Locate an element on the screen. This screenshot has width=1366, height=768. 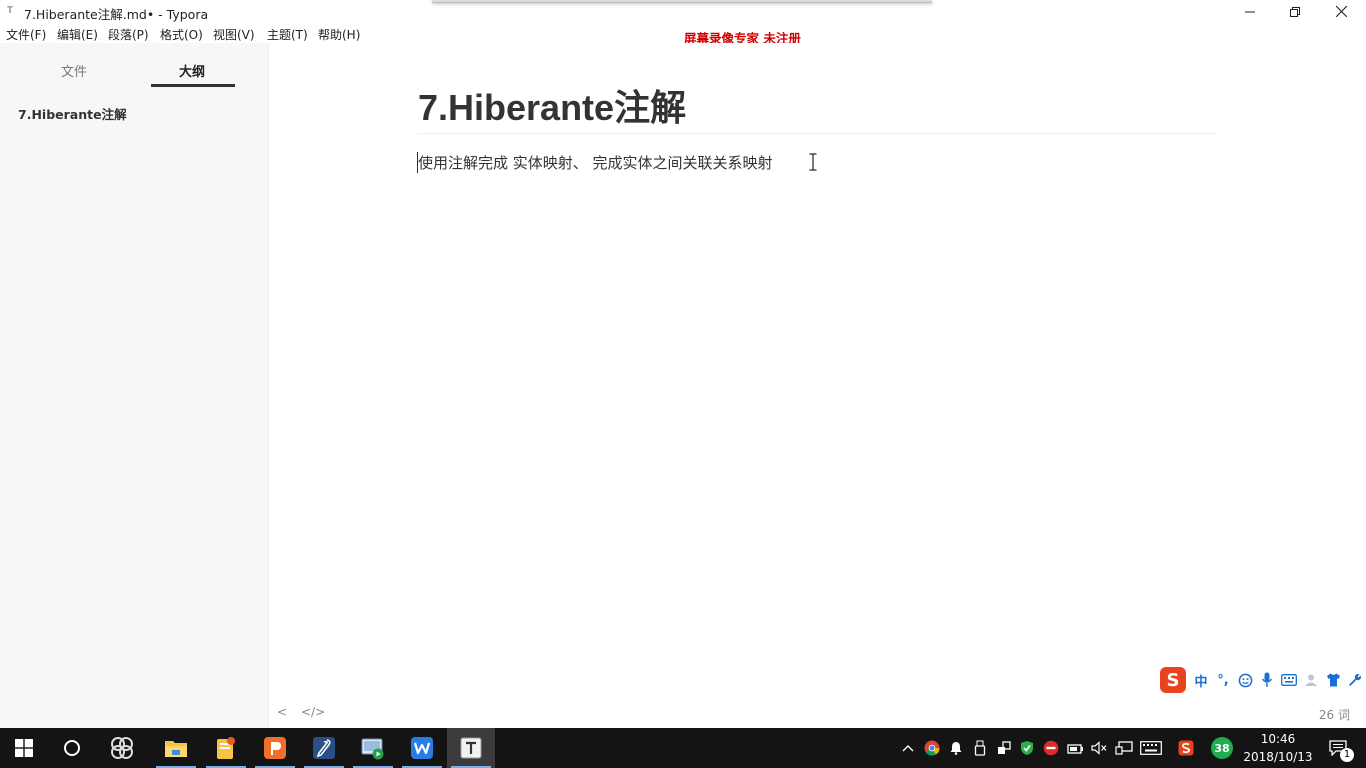
performance-badge: 38 is located at coordinates (1222, 748).